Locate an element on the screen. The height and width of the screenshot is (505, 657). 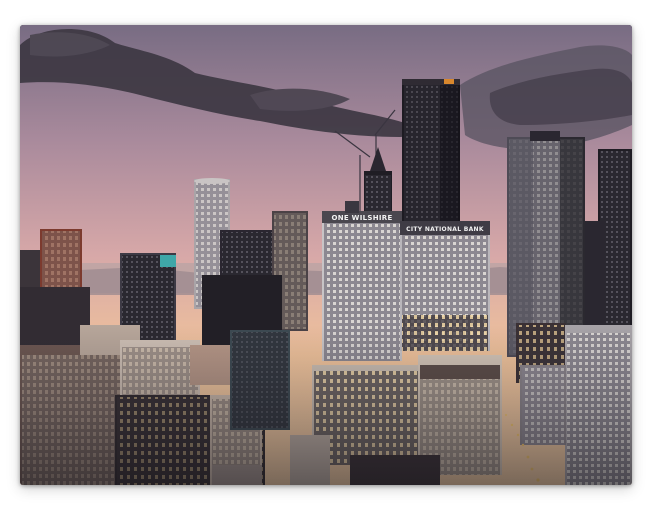
one-wilshire-sign: ONE WILSHIRE is located at coordinates (361, 218).